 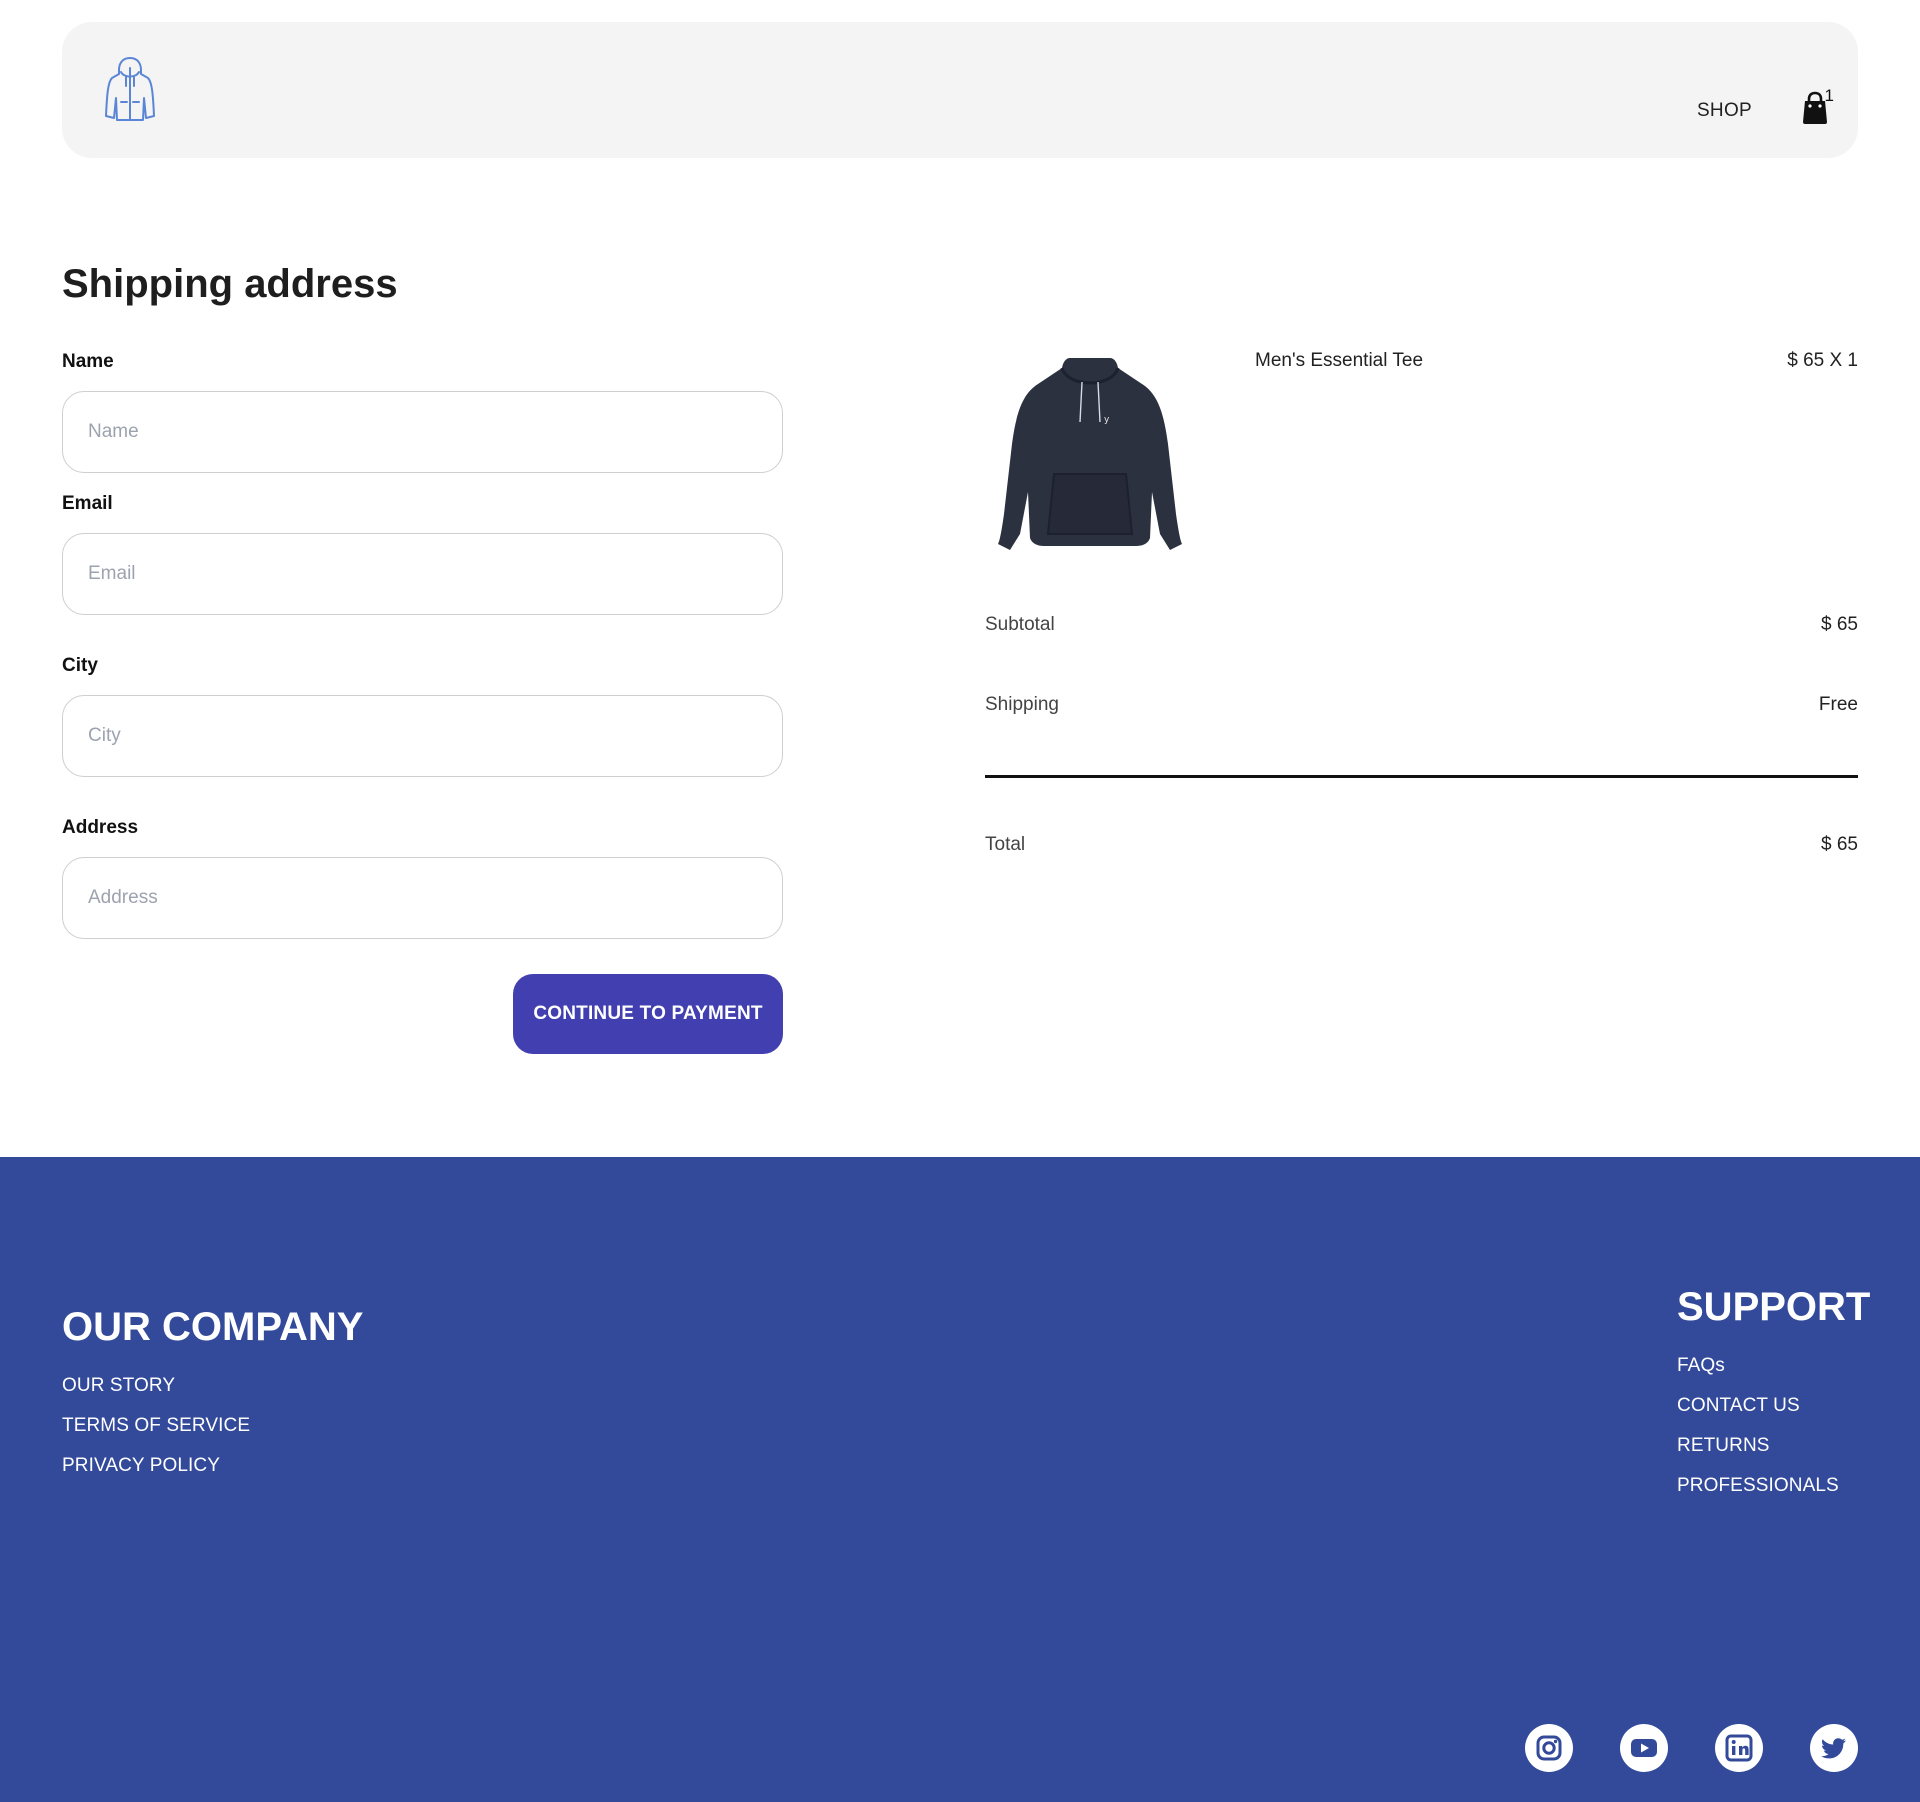 I want to click on svg-text: y, so click(x=1107, y=420).